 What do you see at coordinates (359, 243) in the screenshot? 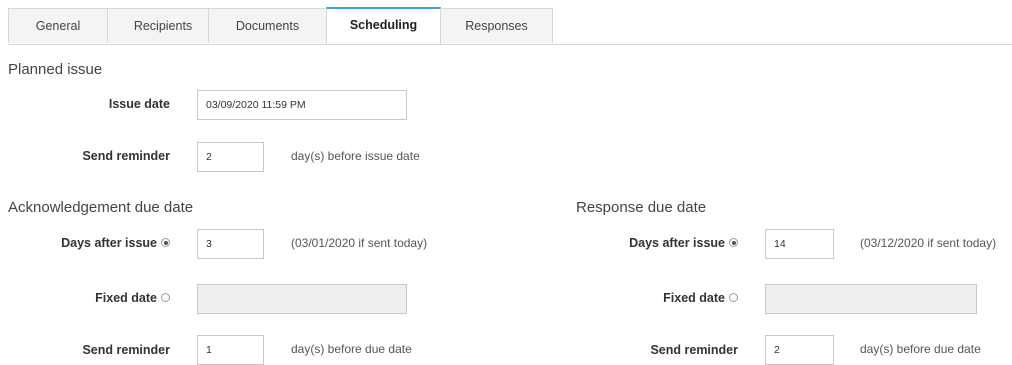
I see `ack-days-after-hint: (03/01/2020 if sent today)` at bounding box center [359, 243].